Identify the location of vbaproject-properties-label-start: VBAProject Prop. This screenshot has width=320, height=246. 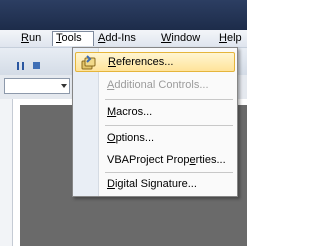
(148, 160).